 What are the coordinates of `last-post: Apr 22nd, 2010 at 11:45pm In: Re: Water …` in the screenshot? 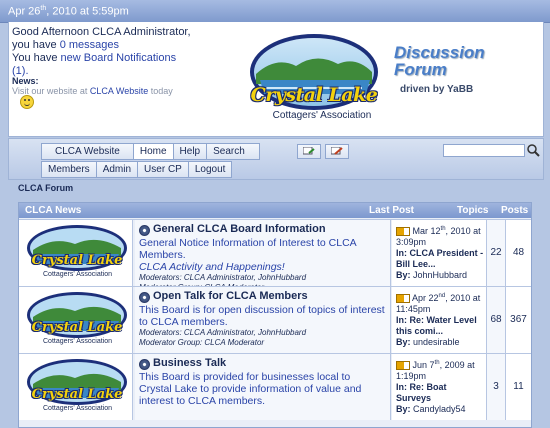 It's located at (439, 320).